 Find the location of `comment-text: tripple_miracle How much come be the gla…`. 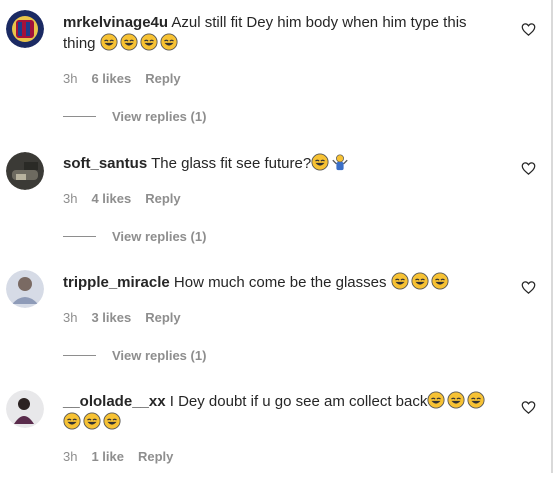

comment-text: tripple_miracle How much come be the gla… is located at coordinates (283, 282).